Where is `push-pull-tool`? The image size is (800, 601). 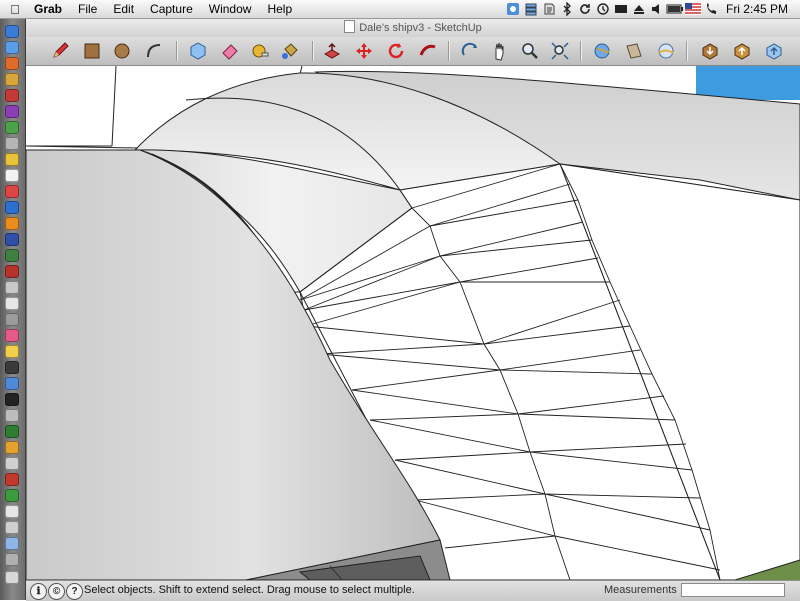 push-pull-tool is located at coordinates (332, 51).